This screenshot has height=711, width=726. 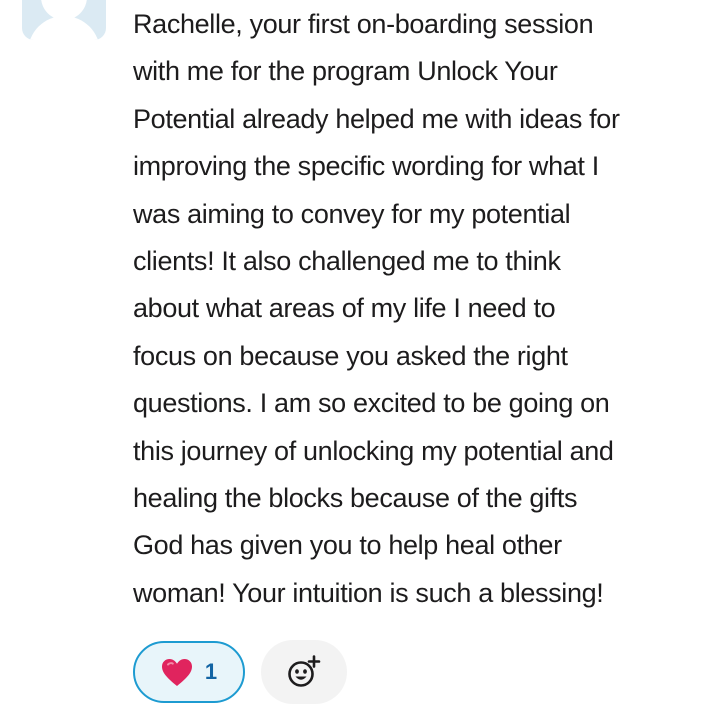 I want to click on add-emoji-icon, so click(x=304, y=672).